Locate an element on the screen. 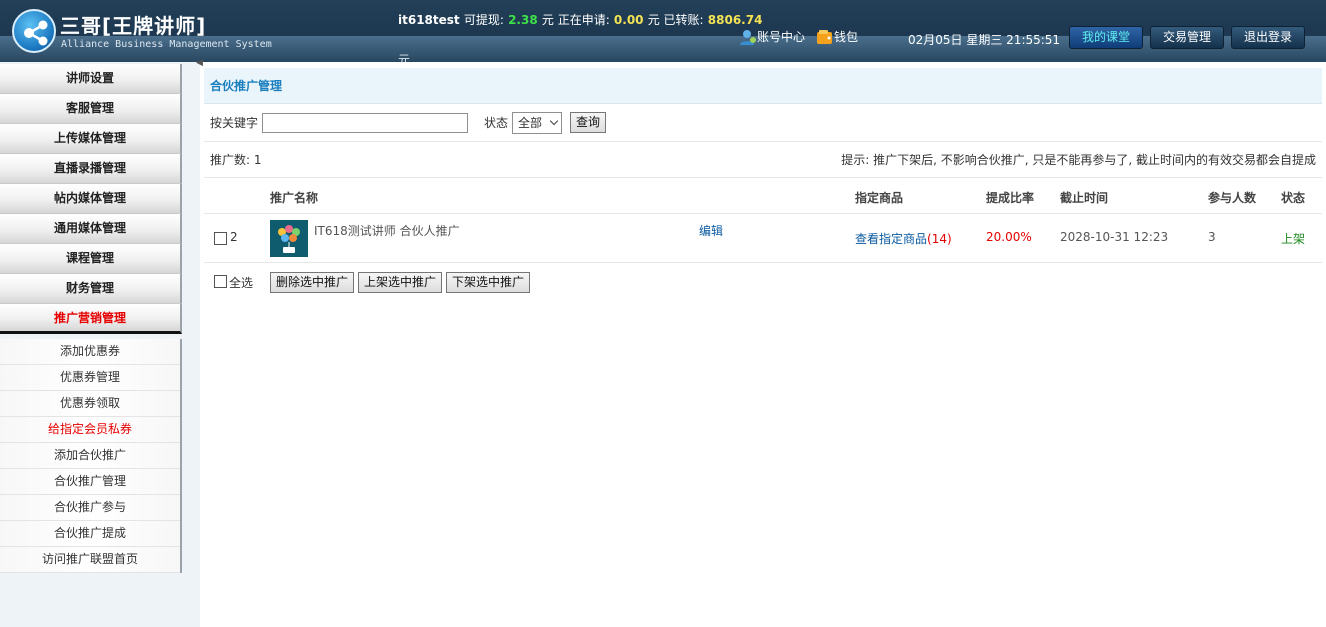  promotion-thumbnail is located at coordinates (289, 238).